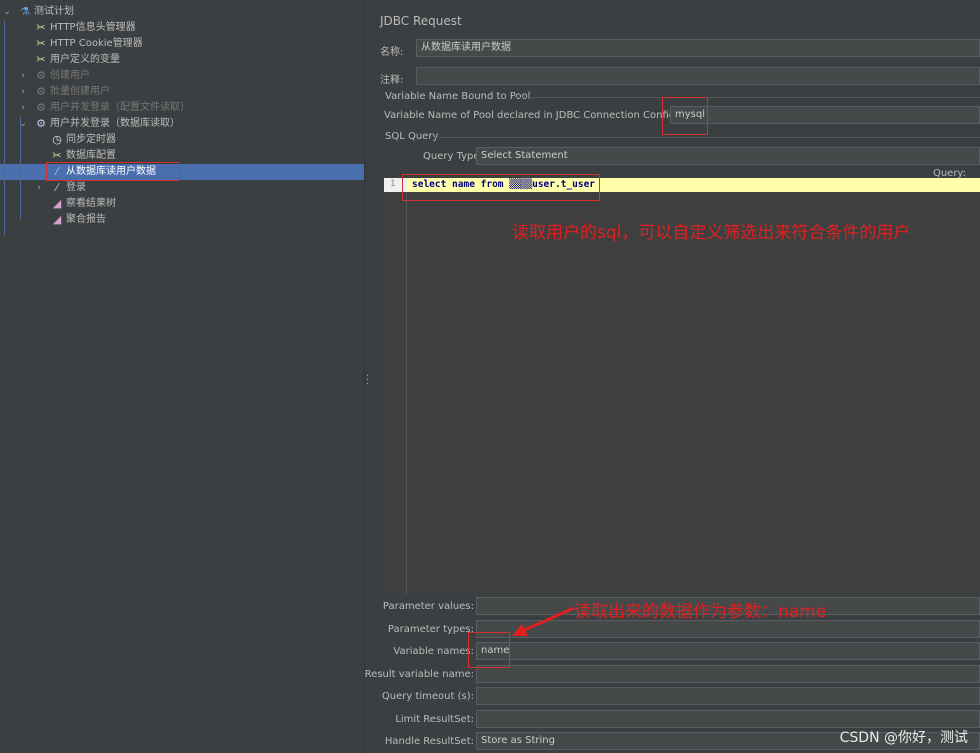  Describe the element at coordinates (120, 107) in the screenshot. I see `tree-item-label: 用户并发登录（配置文件读取）` at that location.